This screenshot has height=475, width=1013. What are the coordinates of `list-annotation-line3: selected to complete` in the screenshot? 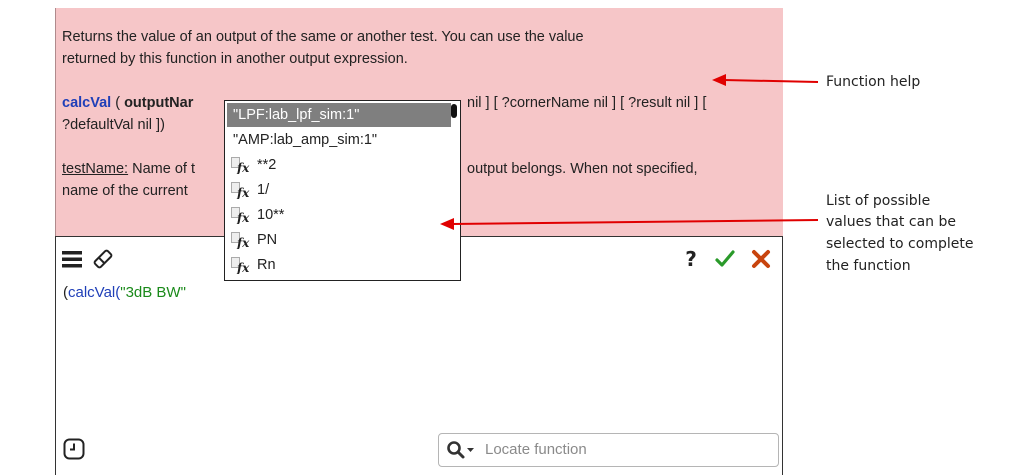 It's located at (900, 244).